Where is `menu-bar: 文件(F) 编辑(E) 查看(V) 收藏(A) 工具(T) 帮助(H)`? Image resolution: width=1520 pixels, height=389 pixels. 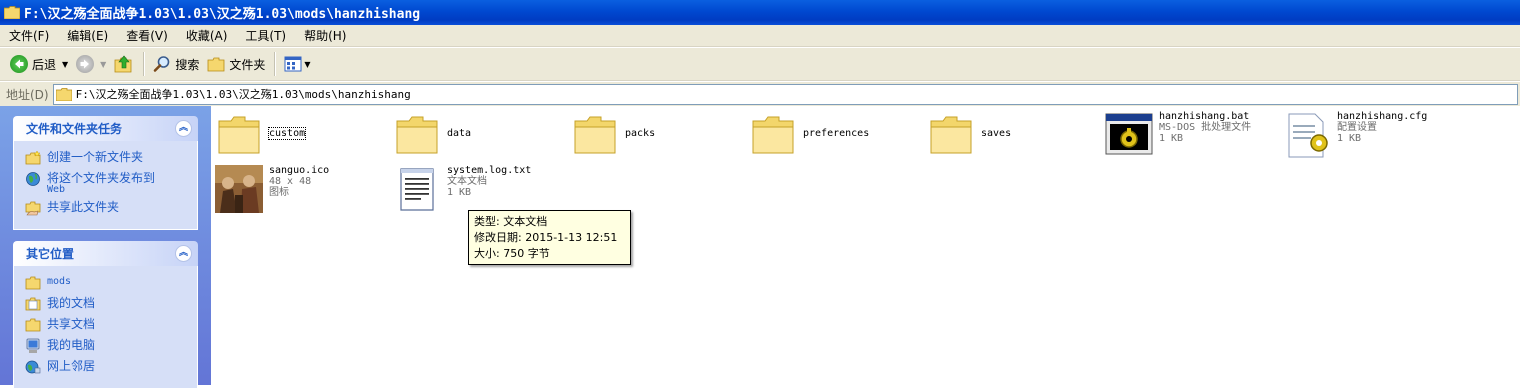
menu-bar: 文件(F) 编辑(E) 查看(V) 收藏(A) 工具(T) 帮助(H) is located at coordinates (760, 36).